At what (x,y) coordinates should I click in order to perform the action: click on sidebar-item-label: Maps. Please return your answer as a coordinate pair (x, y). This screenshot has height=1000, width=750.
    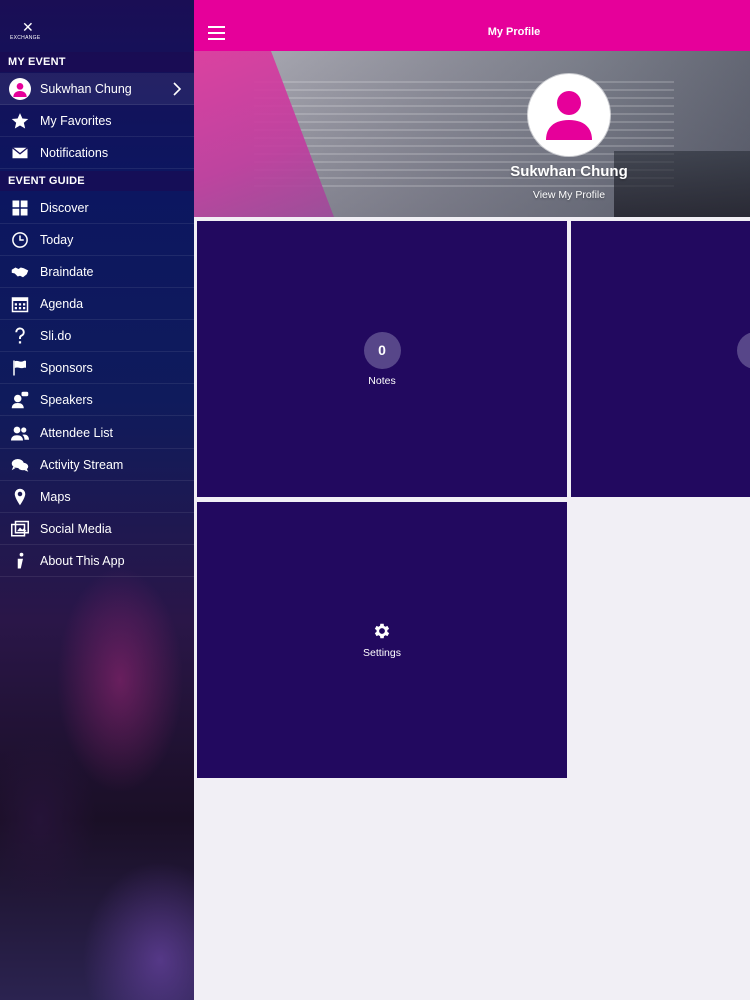
    Looking at the image, I should click on (55, 496).